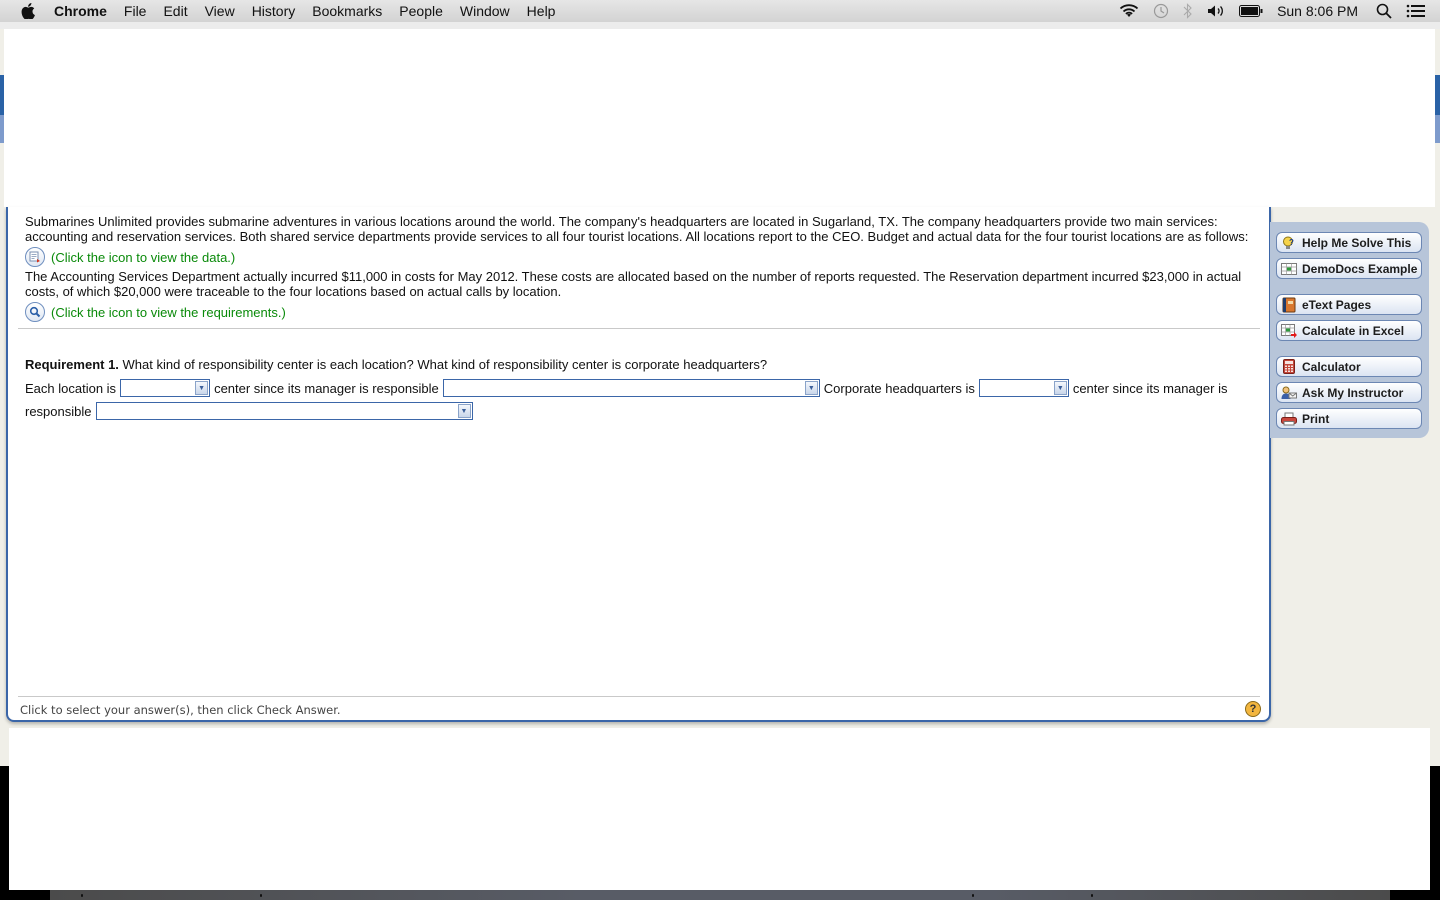 The image size is (1440, 900). I want to click on apple-logo-icon, so click(28, 11).